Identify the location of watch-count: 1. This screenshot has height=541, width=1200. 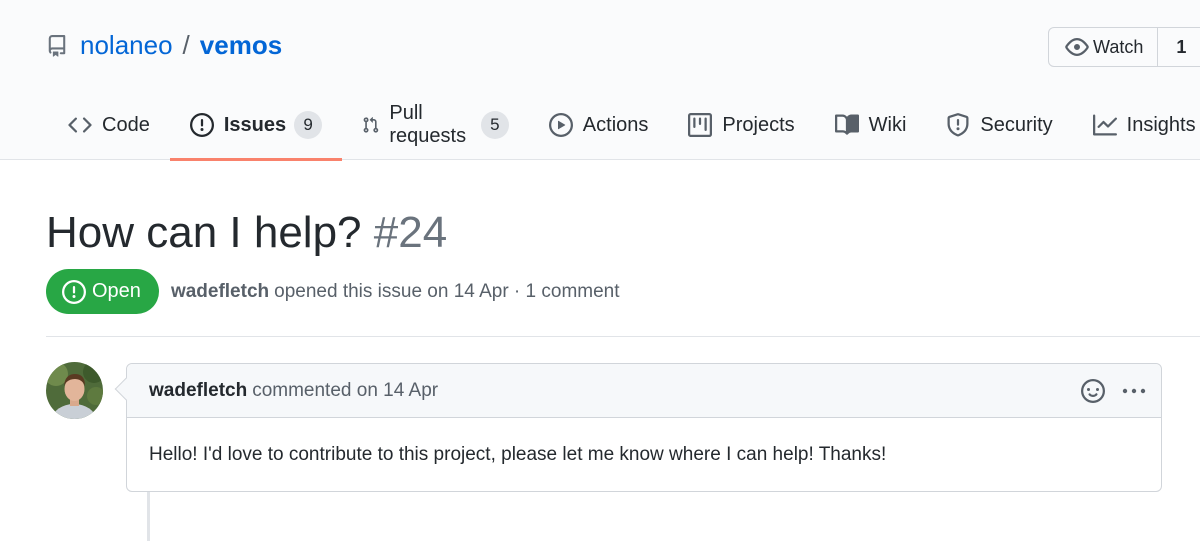
(1172, 47).